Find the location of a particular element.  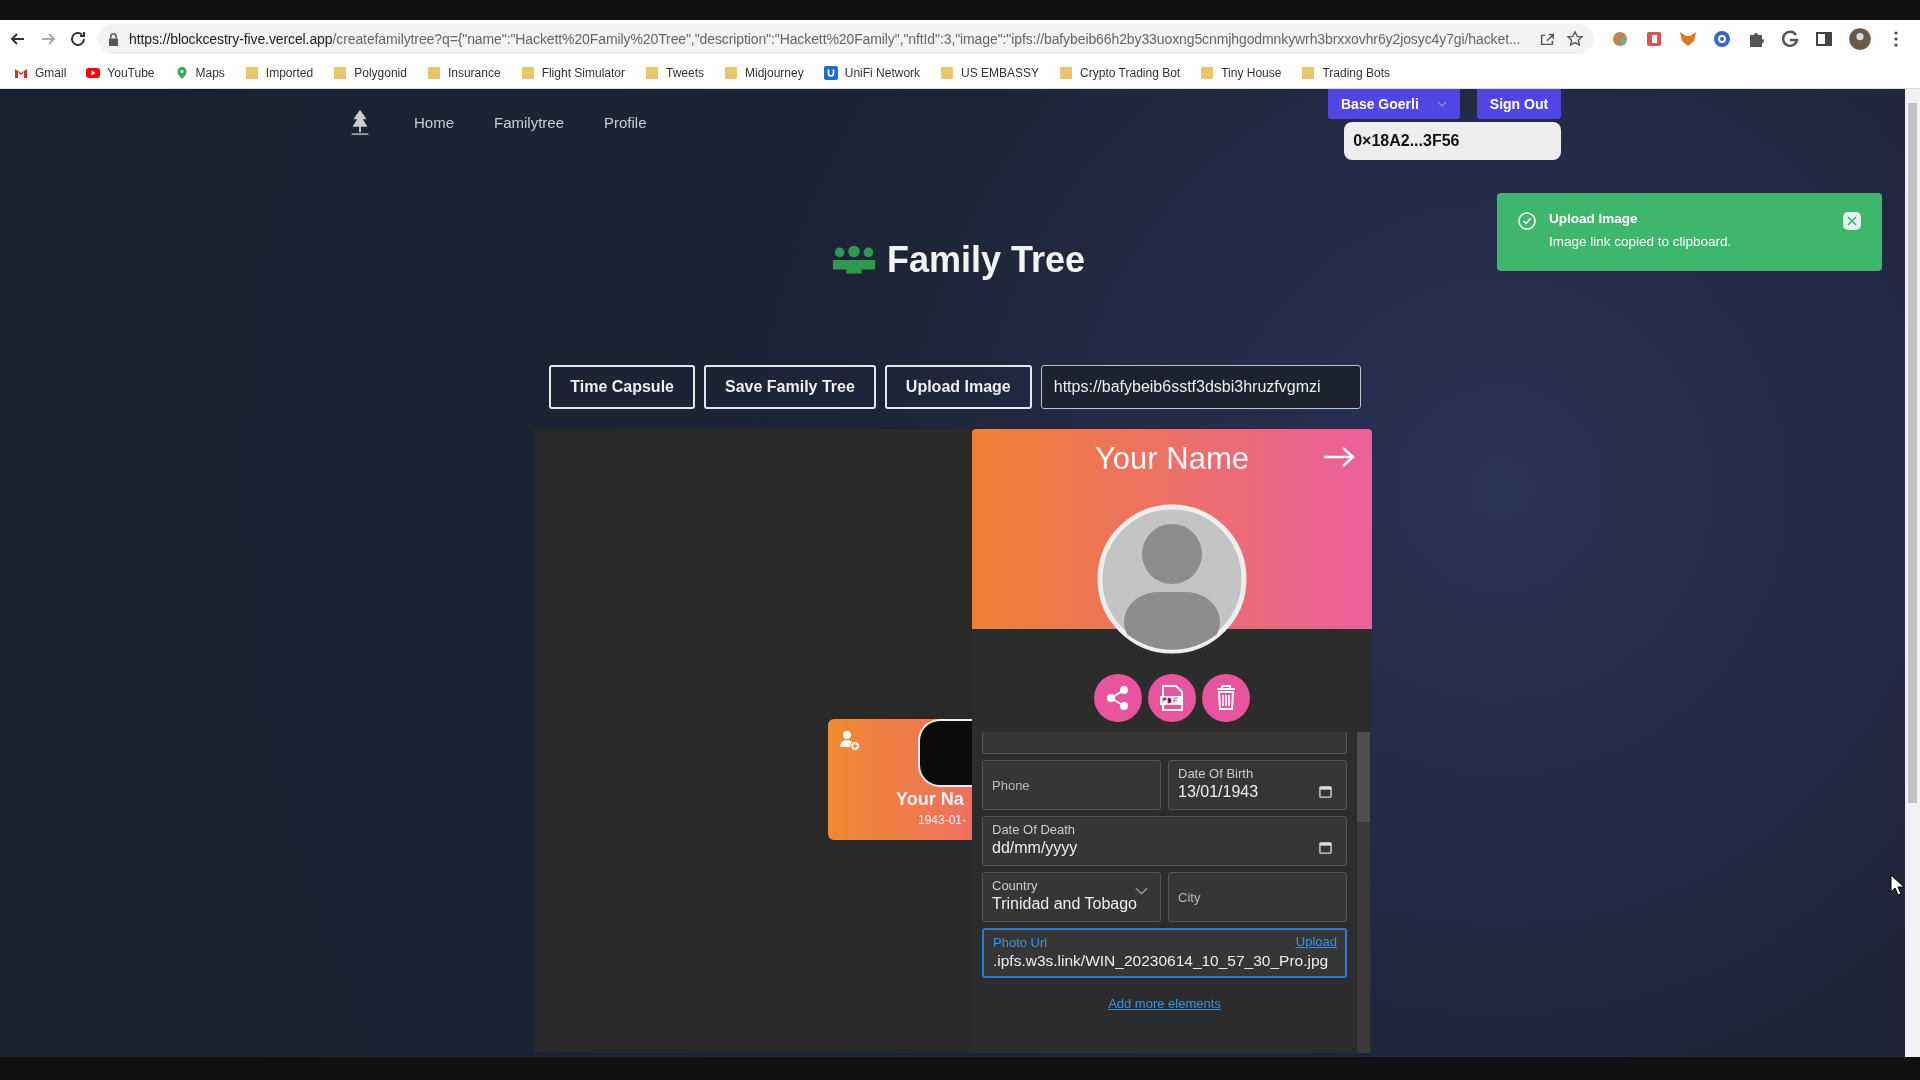

u-letter-icon is located at coordinates (830, 73).